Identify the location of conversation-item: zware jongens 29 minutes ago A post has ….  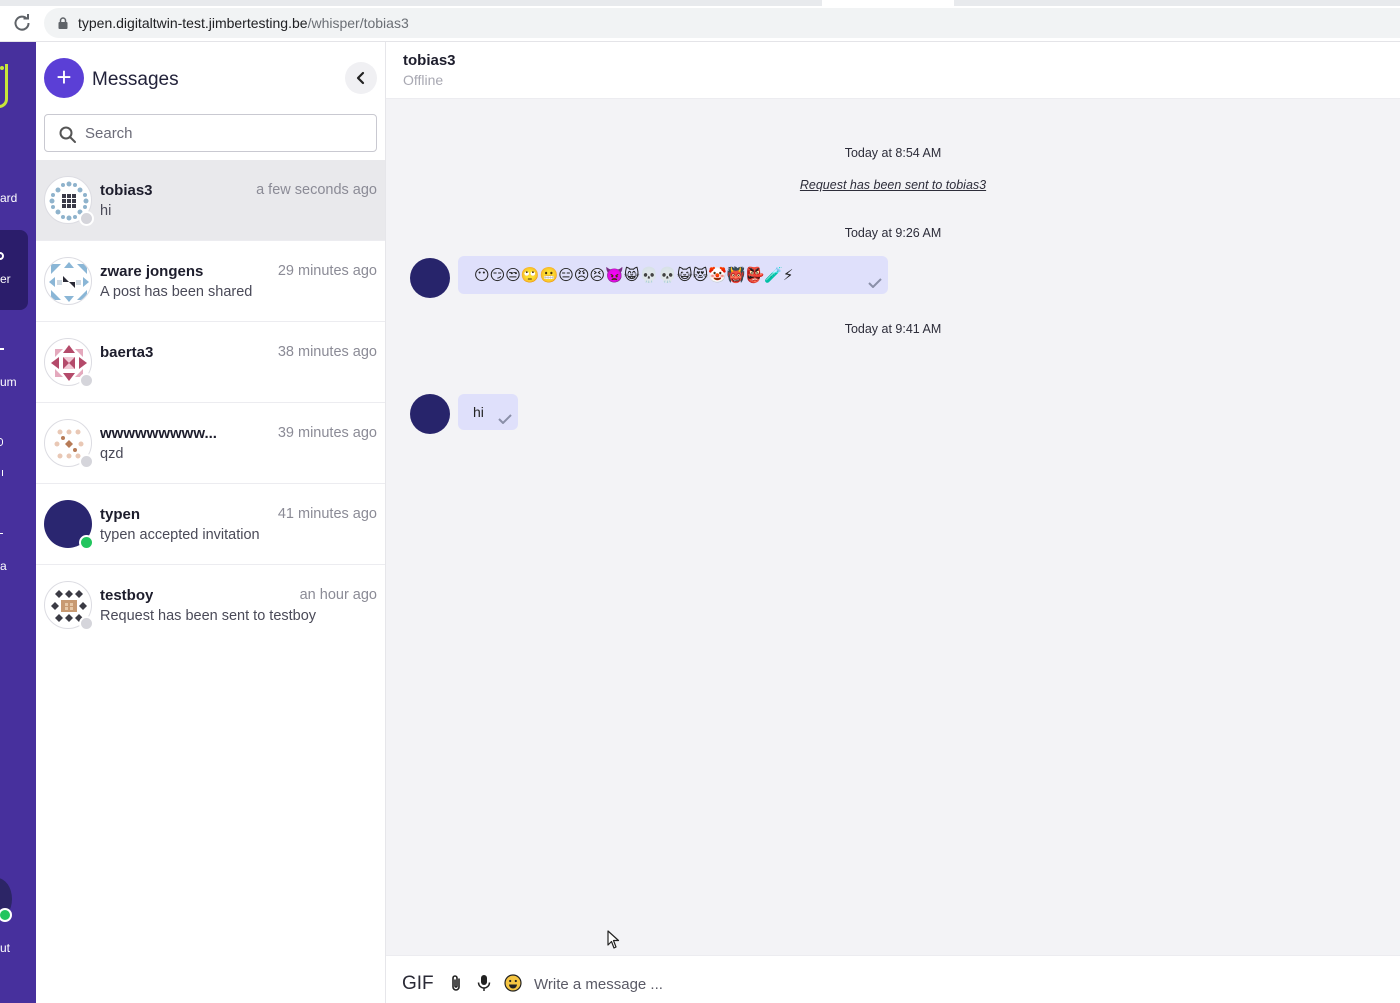
(210, 281).